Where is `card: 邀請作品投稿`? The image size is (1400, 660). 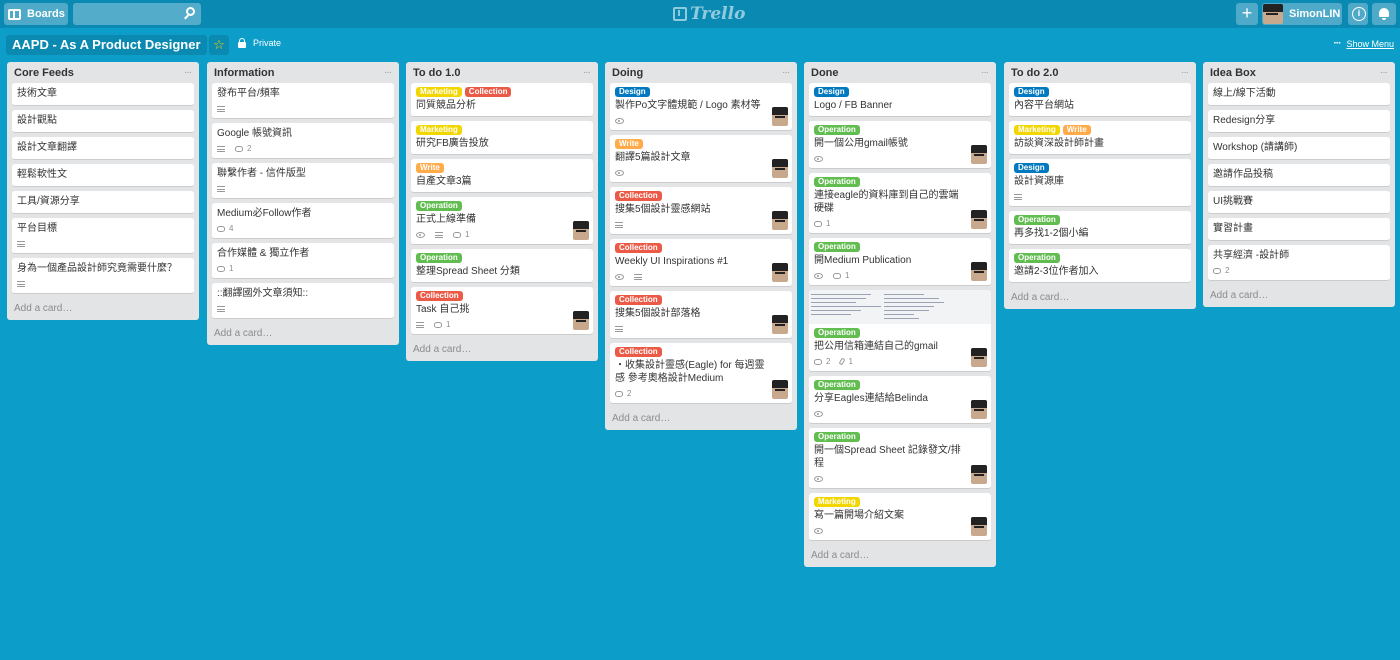
card: 邀請作品投稿 is located at coordinates (1299, 175).